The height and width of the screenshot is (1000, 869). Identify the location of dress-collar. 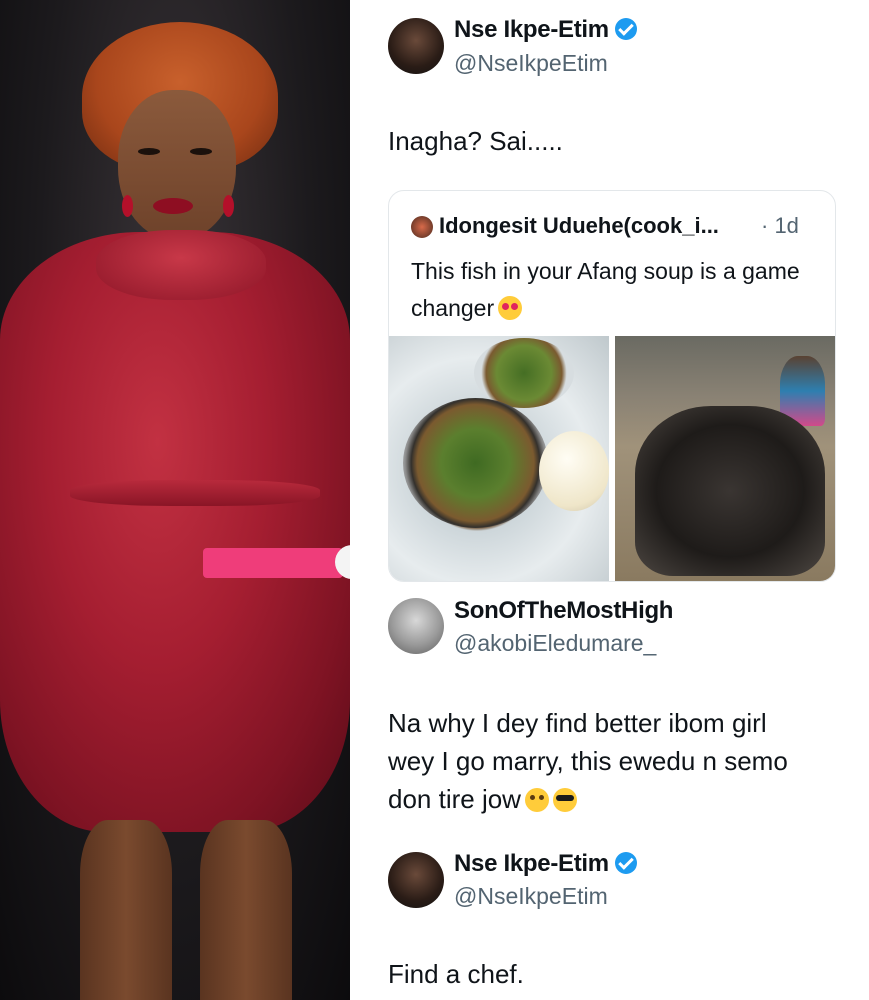
(181, 265).